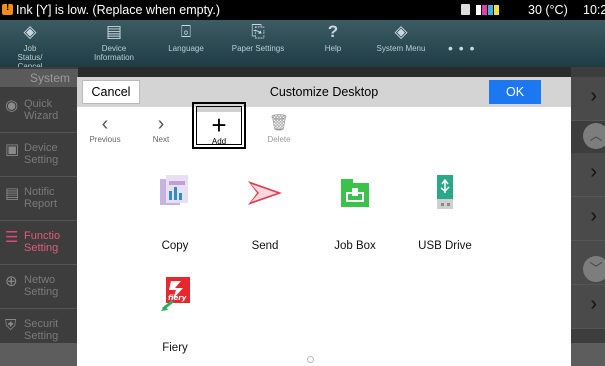 The height and width of the screenshot is (366, 605). I want to click on help-label: Help, so click(333, 48).